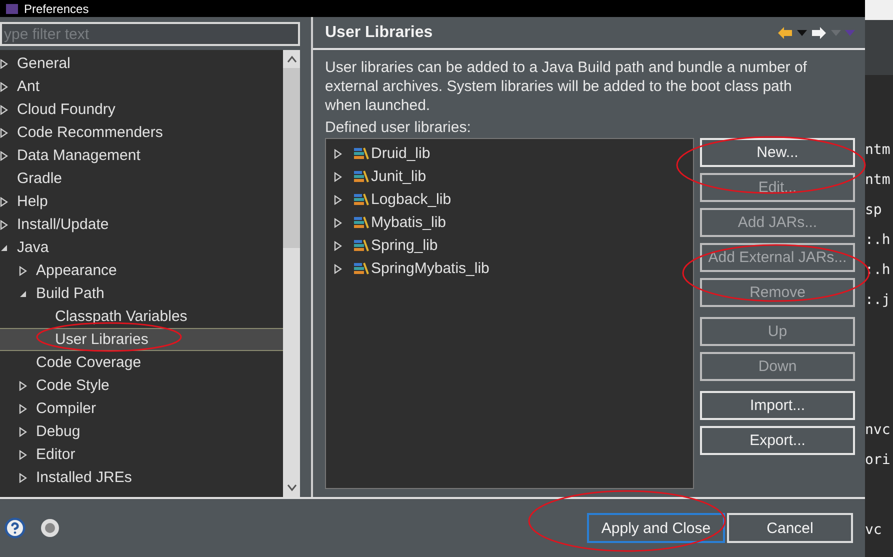 This screenshot has width=893, height=557. Describe the element at coordinates (785, 33) in the screenshot. I see `back-arrow-icon` at that location.